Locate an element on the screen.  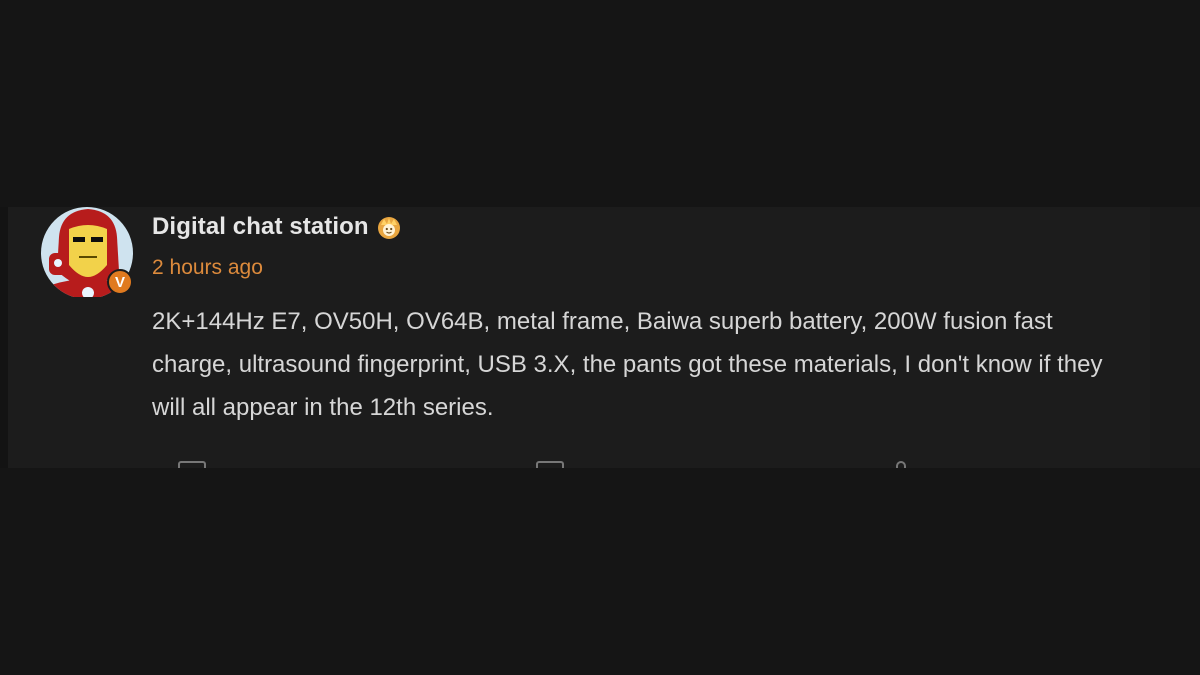
comment-icon is located at coordinates (550, 464).